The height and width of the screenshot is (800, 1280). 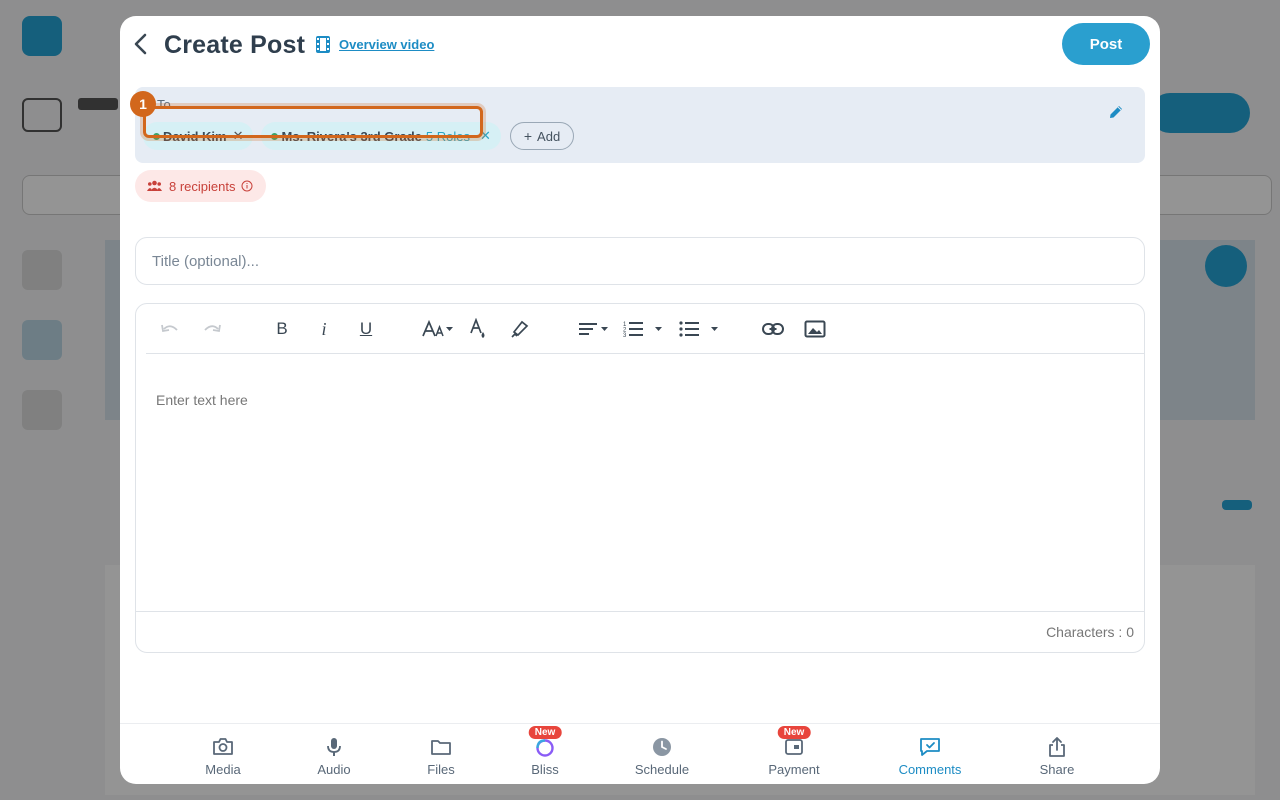 I want to click on info-icon, so click(x=247, y=186).